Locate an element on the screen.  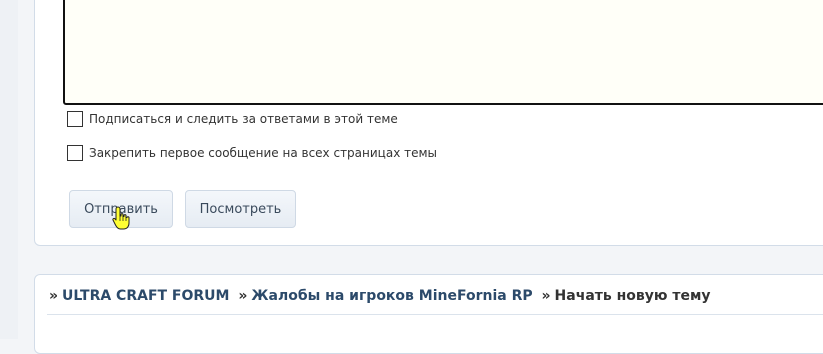
hand-pointer-cursor-icon is located at coordinates (121, 218).